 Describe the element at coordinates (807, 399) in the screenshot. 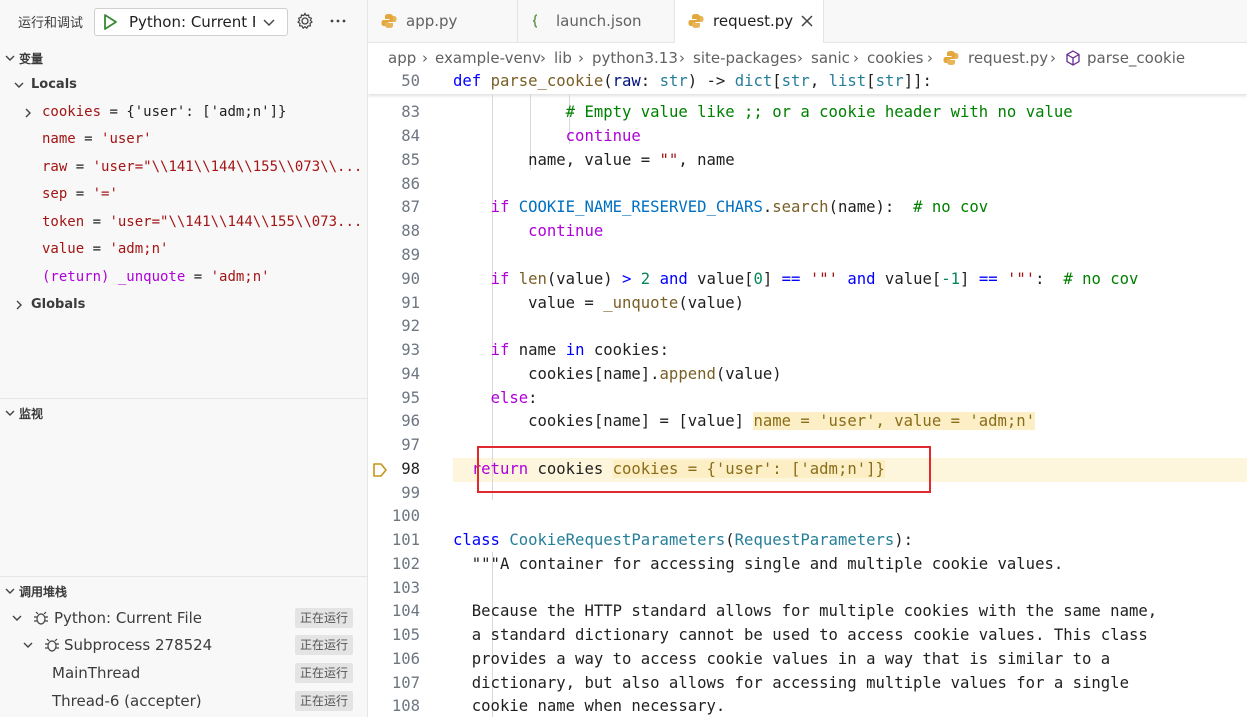

I see `code-line: 95 else:` at that location.